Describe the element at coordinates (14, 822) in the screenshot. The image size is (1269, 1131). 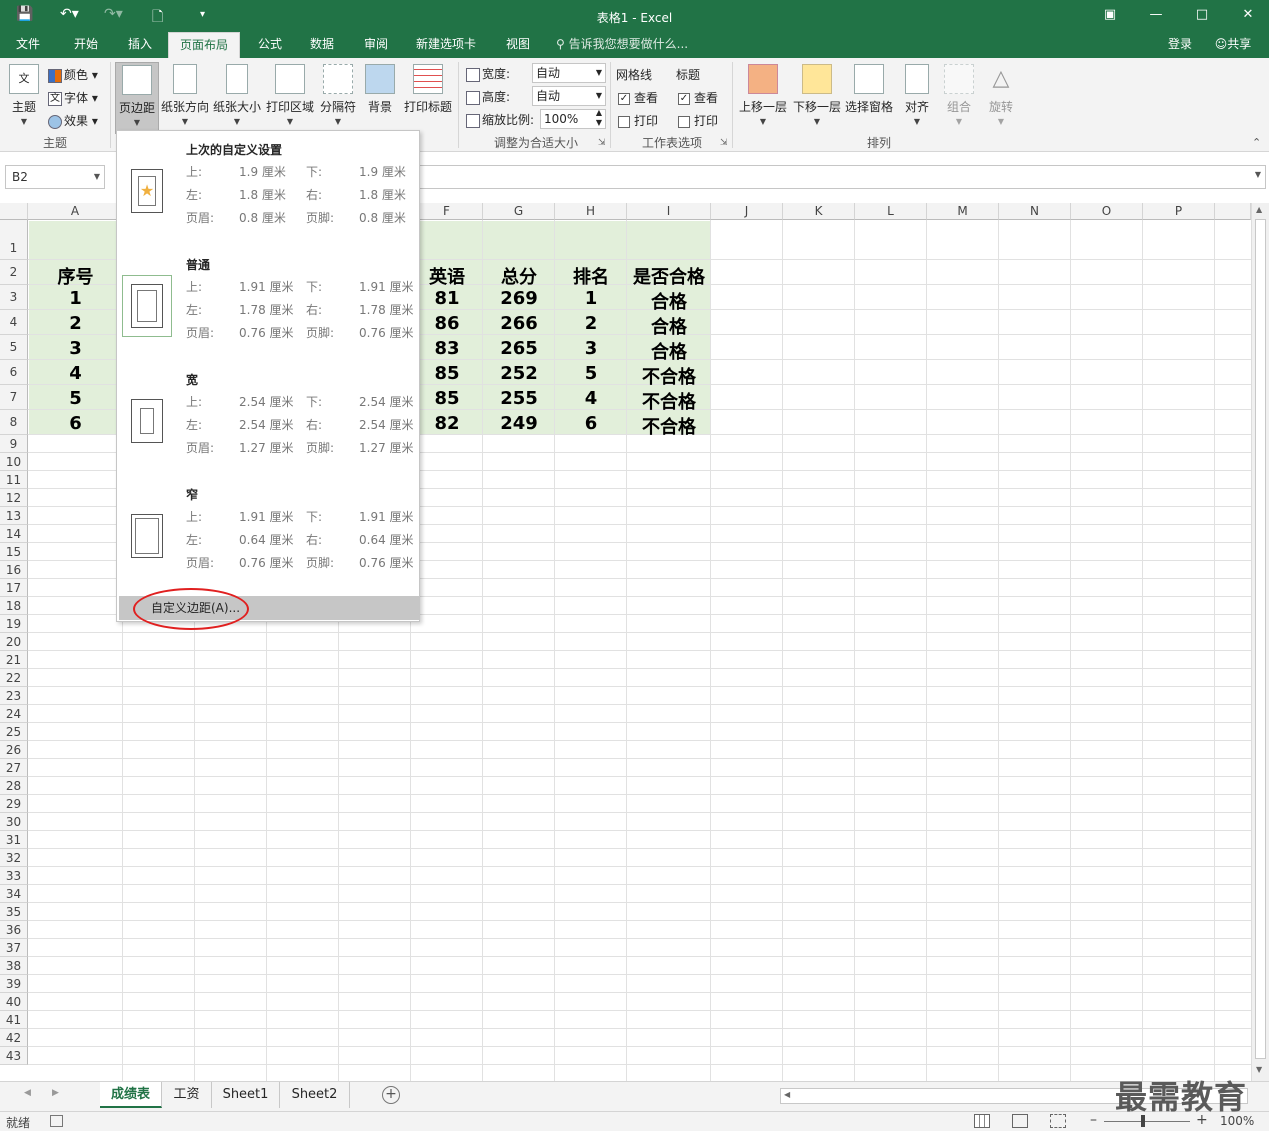
I see `row-header: 30` at that location.